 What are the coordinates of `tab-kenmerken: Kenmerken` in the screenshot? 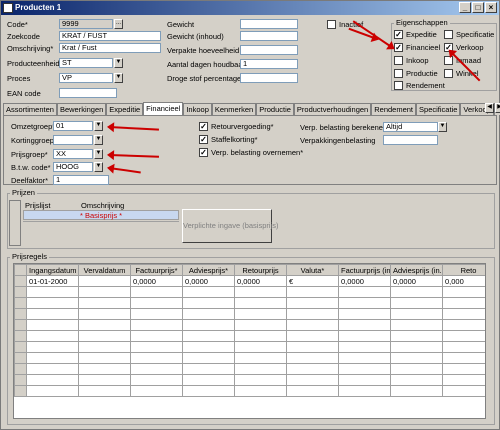 It's located at (234, 109).